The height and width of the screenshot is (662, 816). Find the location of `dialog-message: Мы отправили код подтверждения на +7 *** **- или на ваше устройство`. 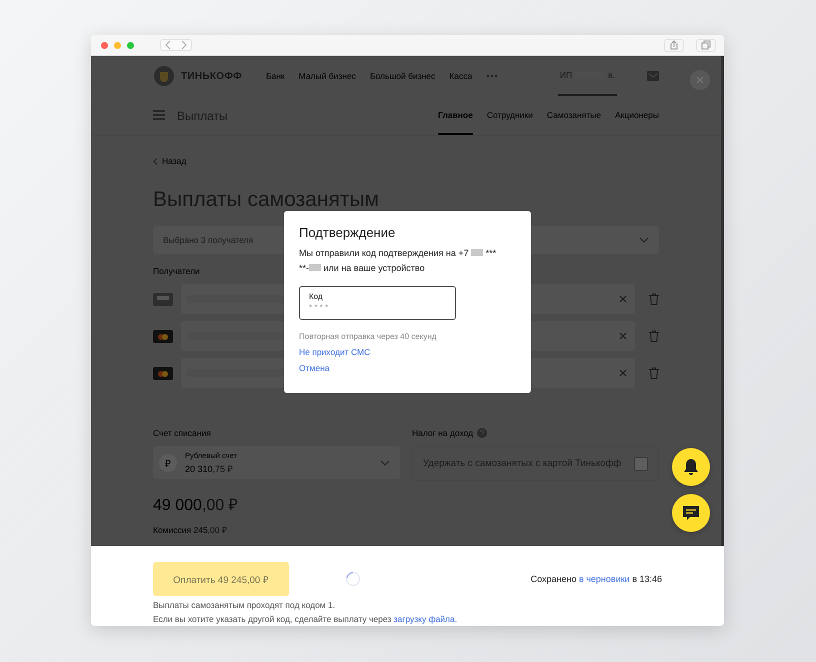

dialog-message: Мы отправили код подтверждения на +7 *** **- или на ваше устройство is located at coordinates (398, 261).